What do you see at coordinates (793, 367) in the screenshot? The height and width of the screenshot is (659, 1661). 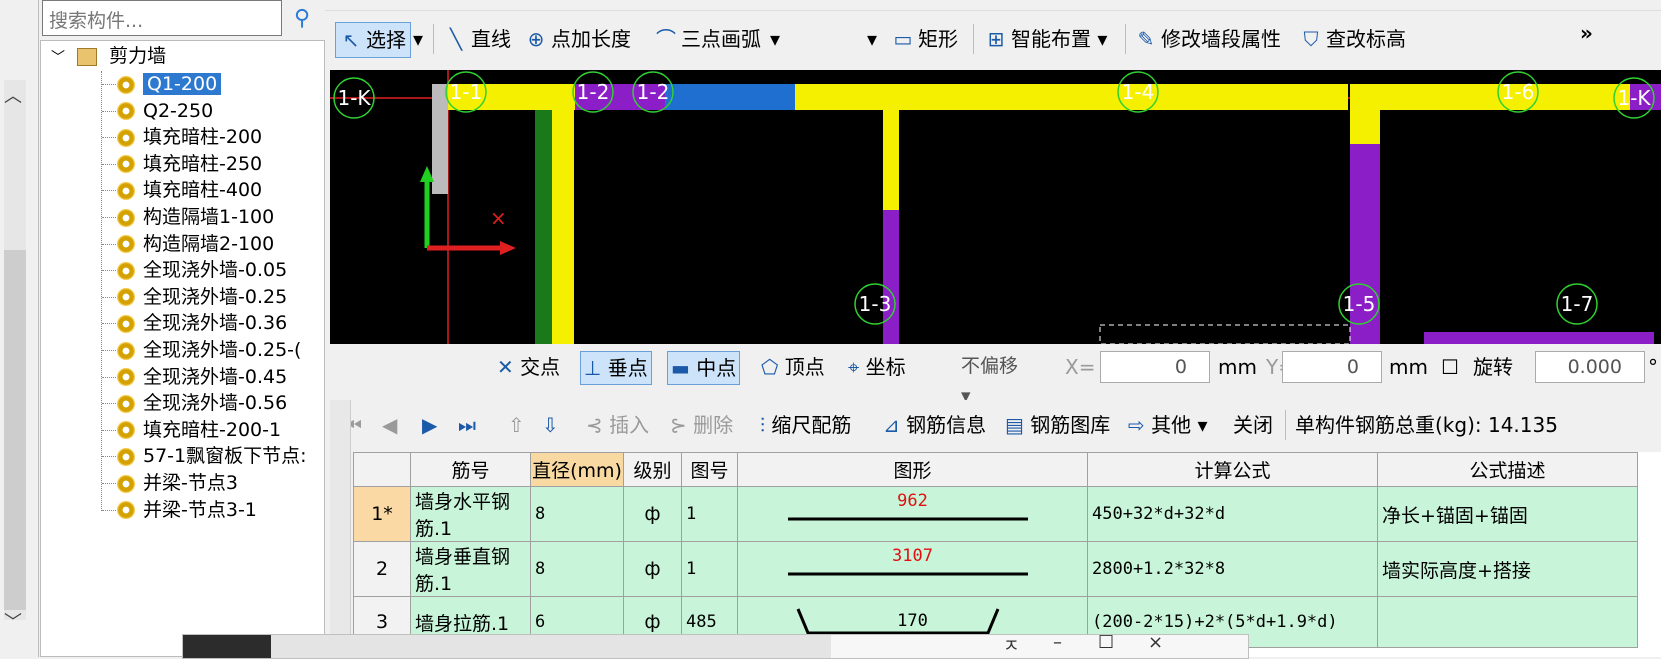 I see `vertex-snap-button: ⬠ 顶点` at bounding box center [793, 367].